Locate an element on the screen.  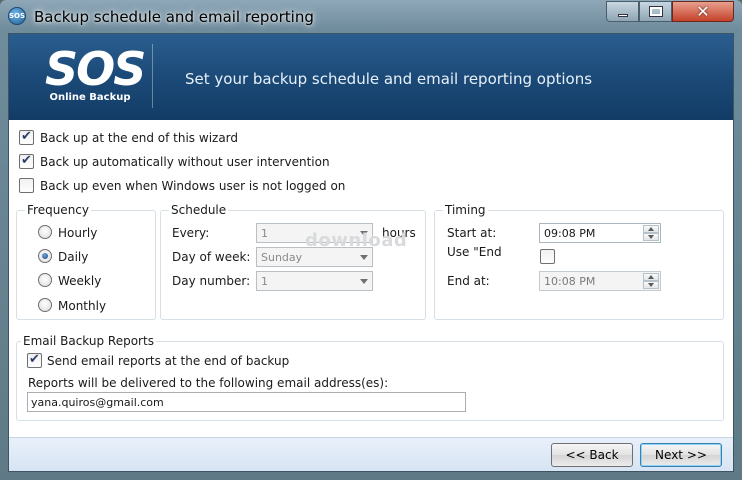
close-button: ✕ is located at coordinates (703, 11).